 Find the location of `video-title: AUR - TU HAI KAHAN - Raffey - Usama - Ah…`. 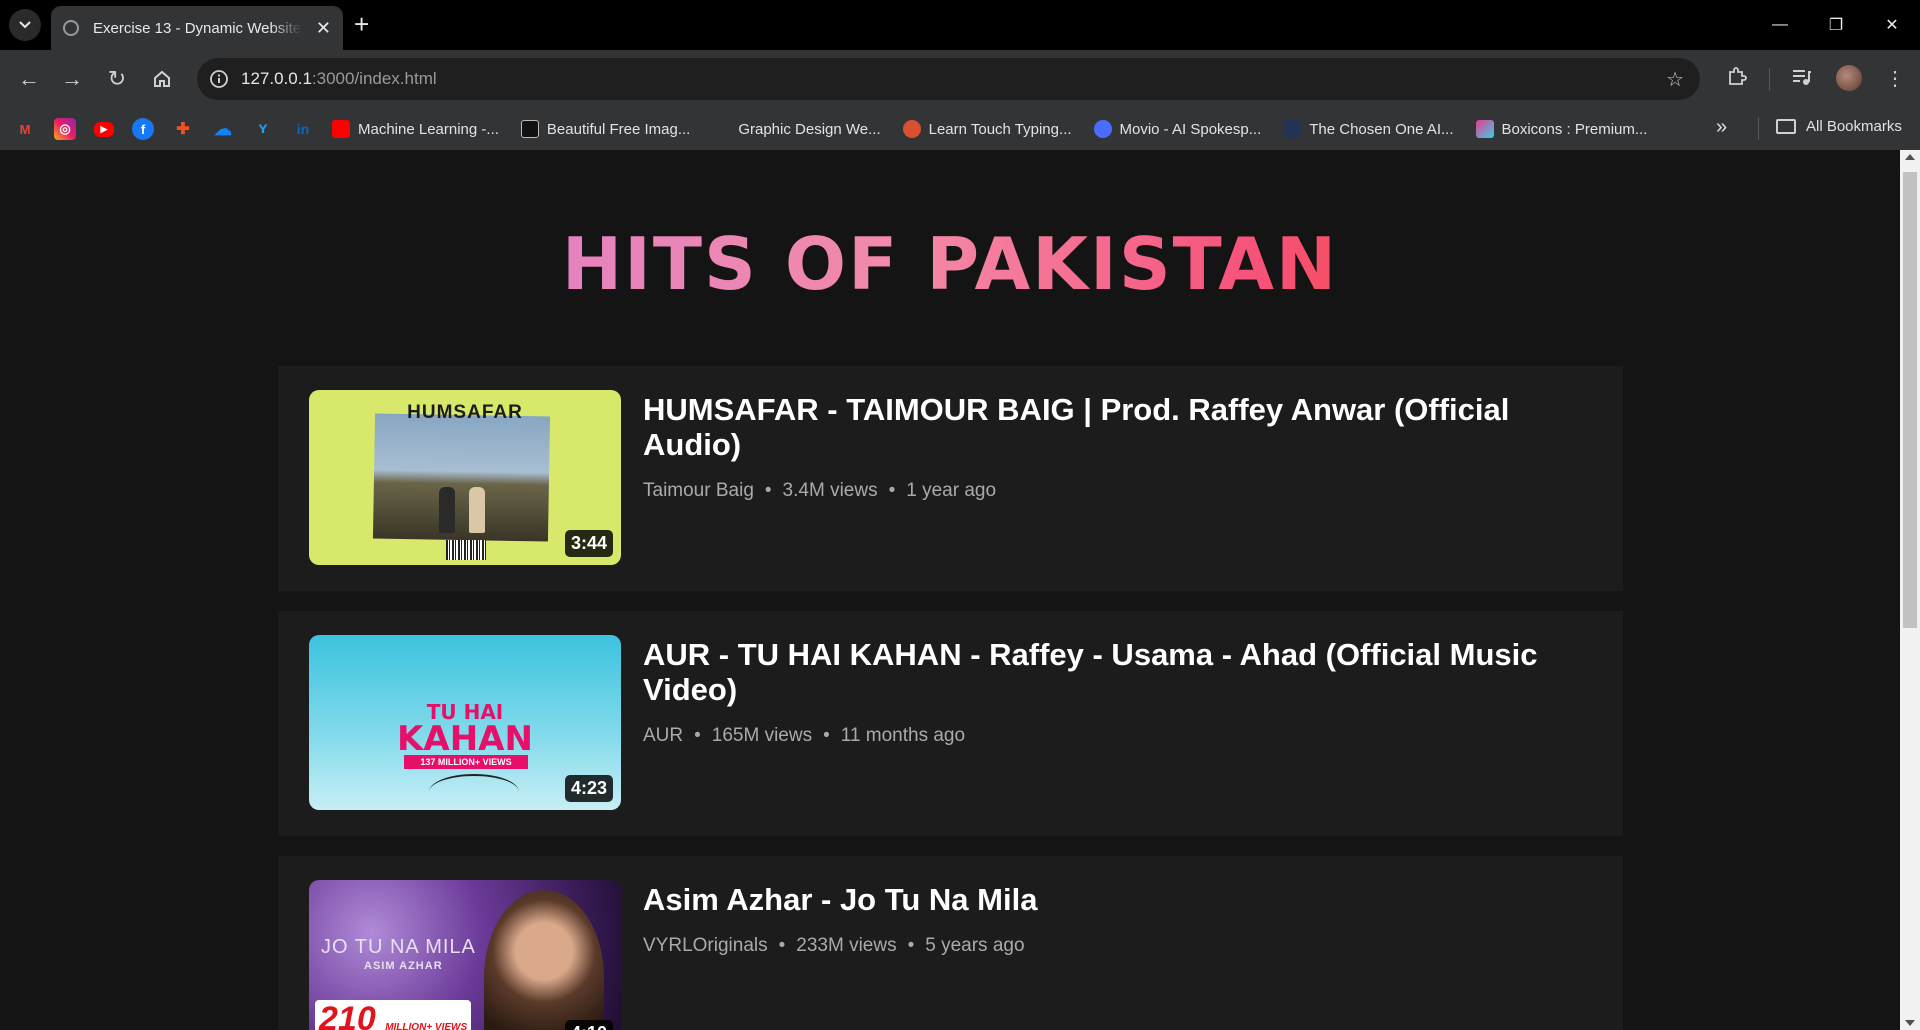

video-title: AUR - TU HAI KAHAN - Raffey - Usama - Ah… is located at coordinates (1123, 672).